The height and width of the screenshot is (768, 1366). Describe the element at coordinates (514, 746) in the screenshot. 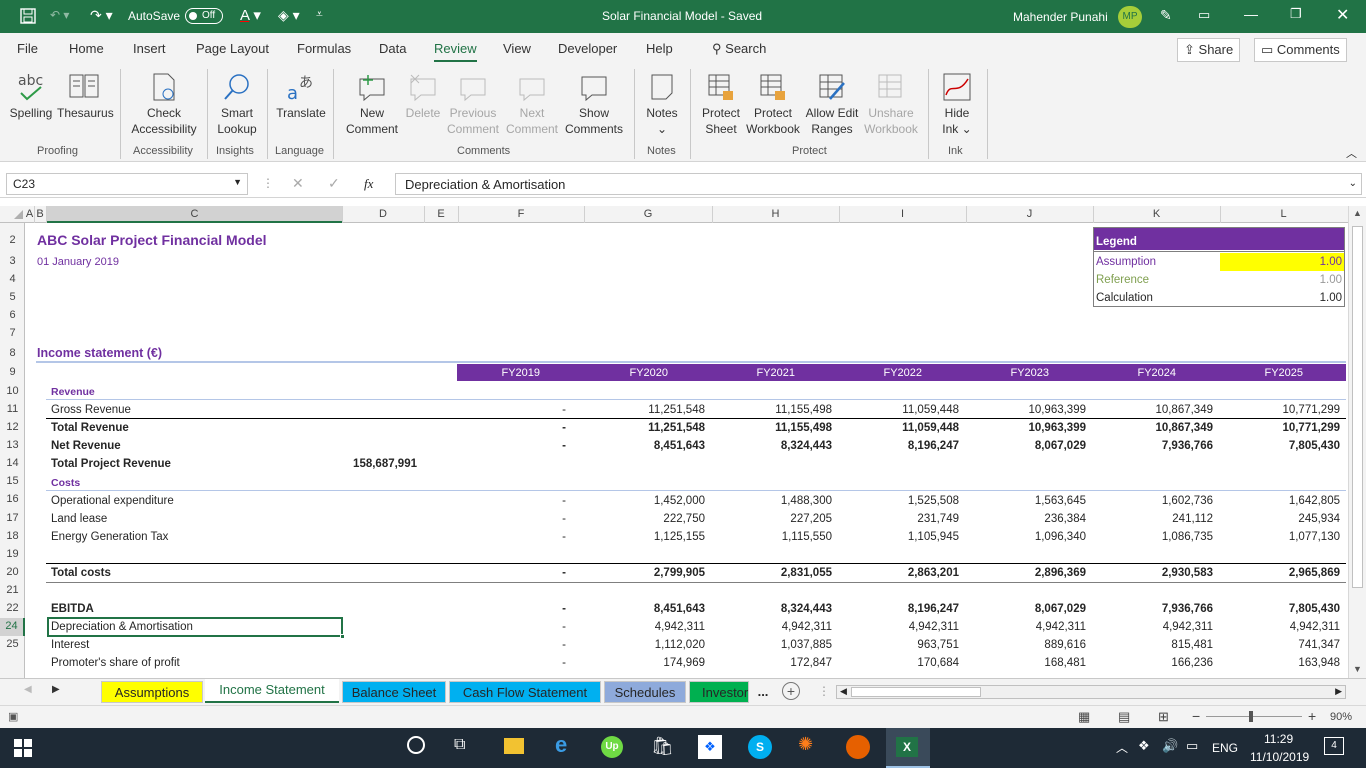

I see `file-explorer-icon` at that location.